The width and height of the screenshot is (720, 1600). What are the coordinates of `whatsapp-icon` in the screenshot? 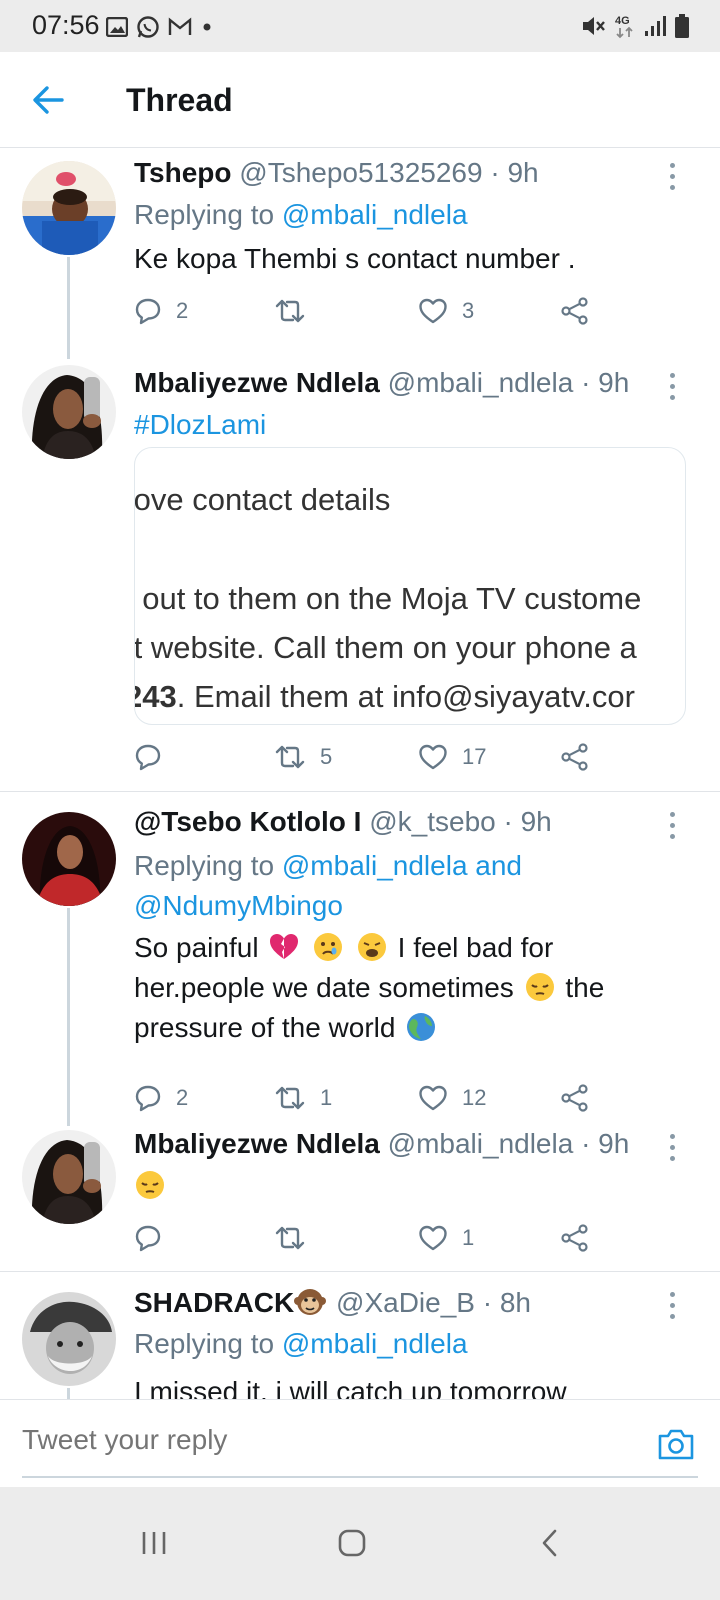 It's located at (148, 27).